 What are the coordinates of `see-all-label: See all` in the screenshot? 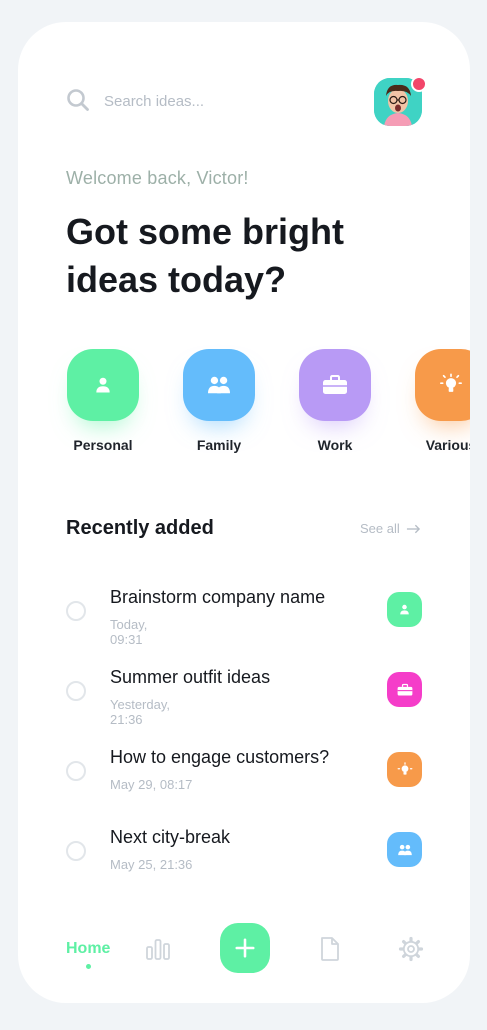 It's located at (380, 528).